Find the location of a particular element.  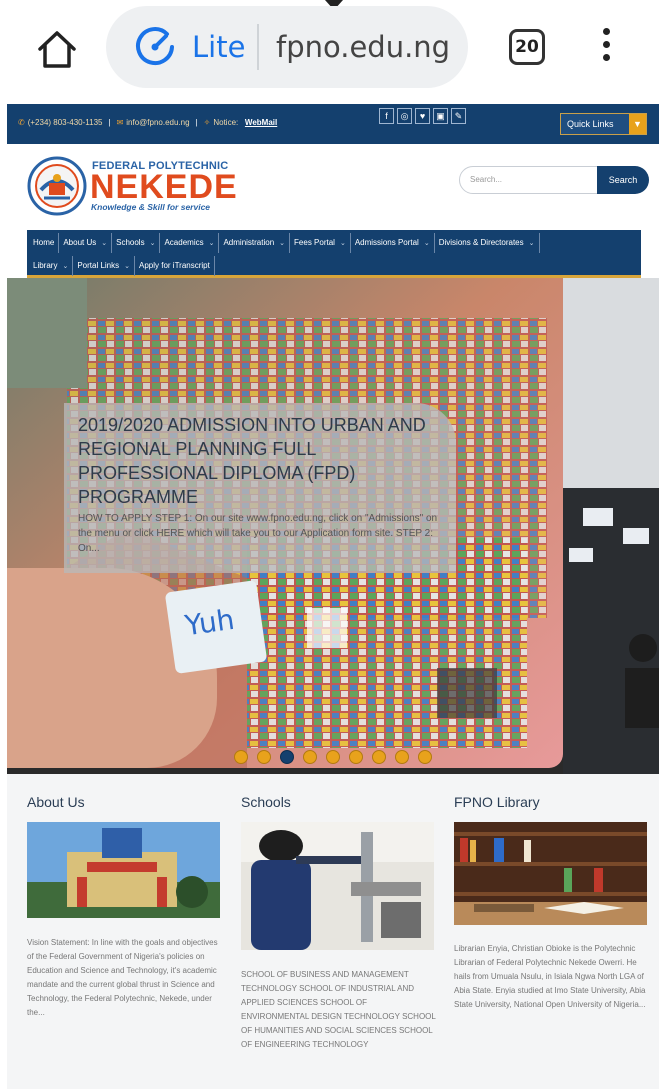

mail-icon: ✉ is located at coordinates (120, 122).